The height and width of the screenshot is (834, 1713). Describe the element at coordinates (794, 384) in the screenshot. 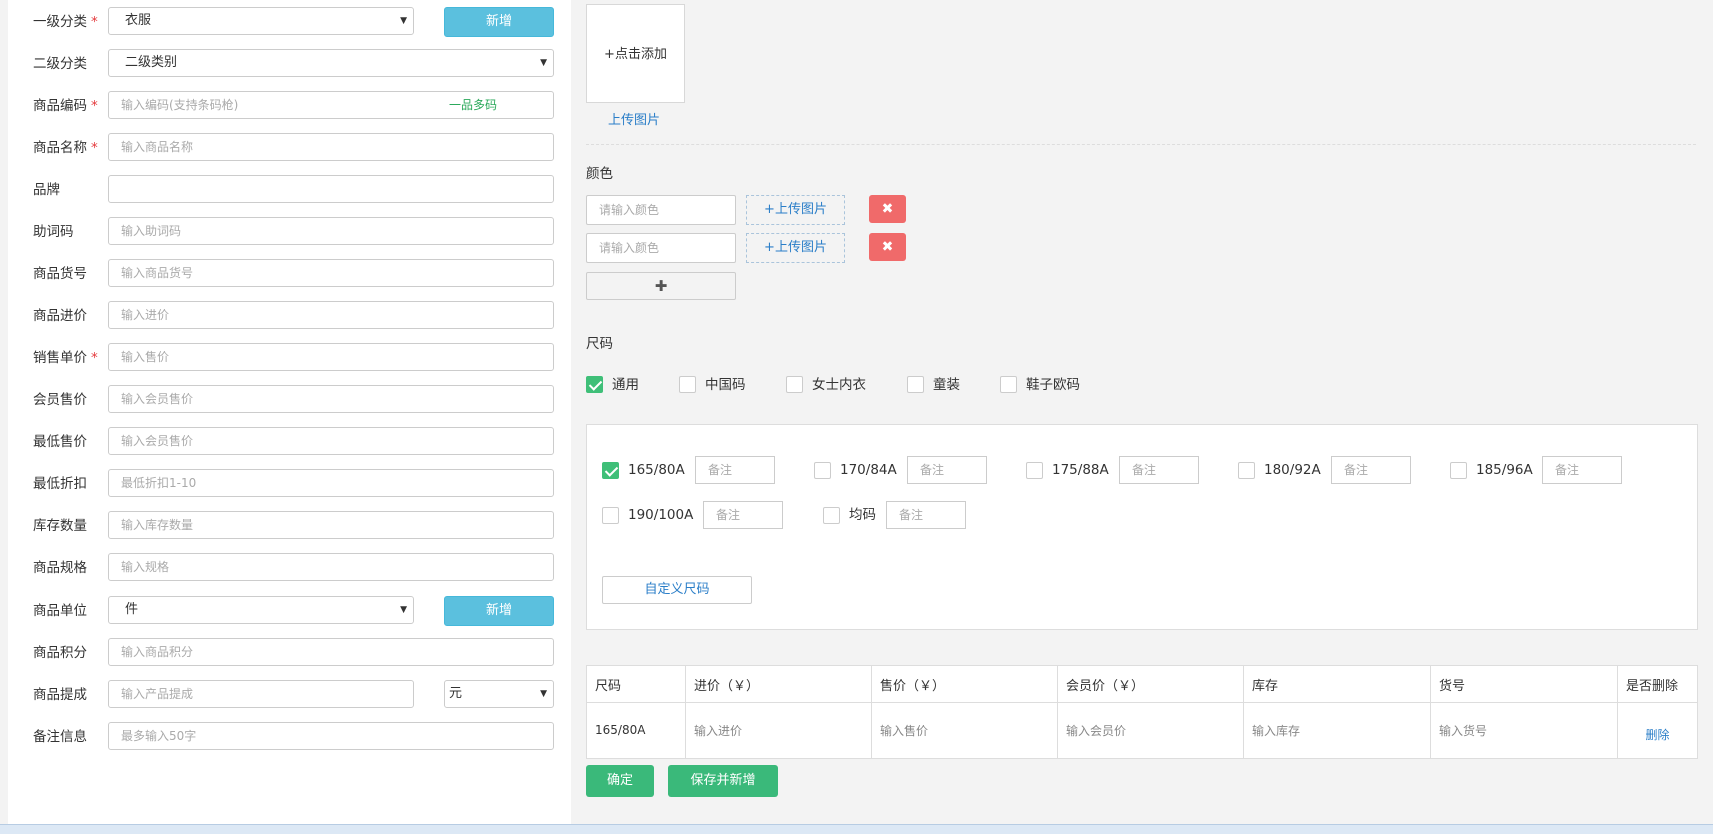

I see `checkbox-lingerie` at that location.